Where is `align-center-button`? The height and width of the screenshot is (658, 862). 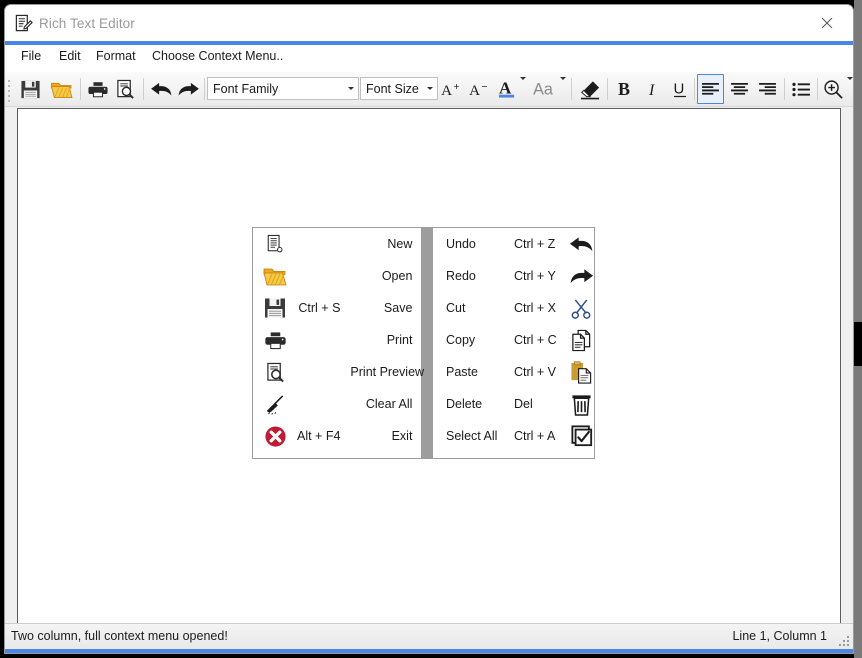 align-center-button is located at coordinates (739, 89).